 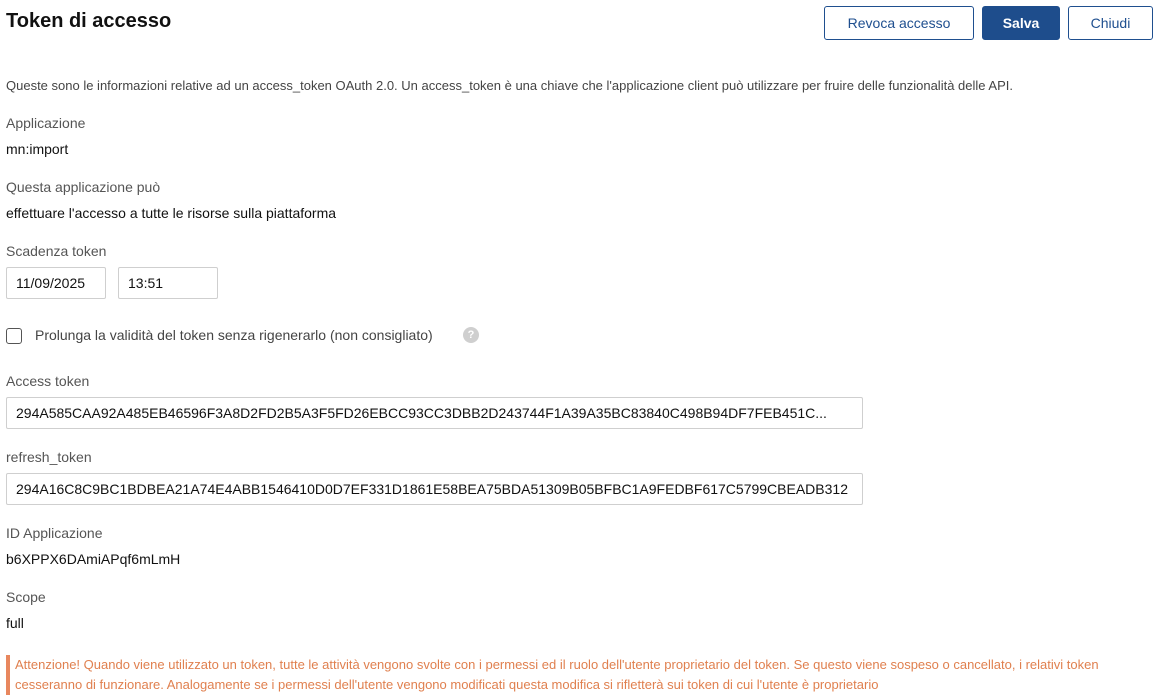 I want to click on revoke-access-button: Revoca accesso, so click(x=899, y=23).